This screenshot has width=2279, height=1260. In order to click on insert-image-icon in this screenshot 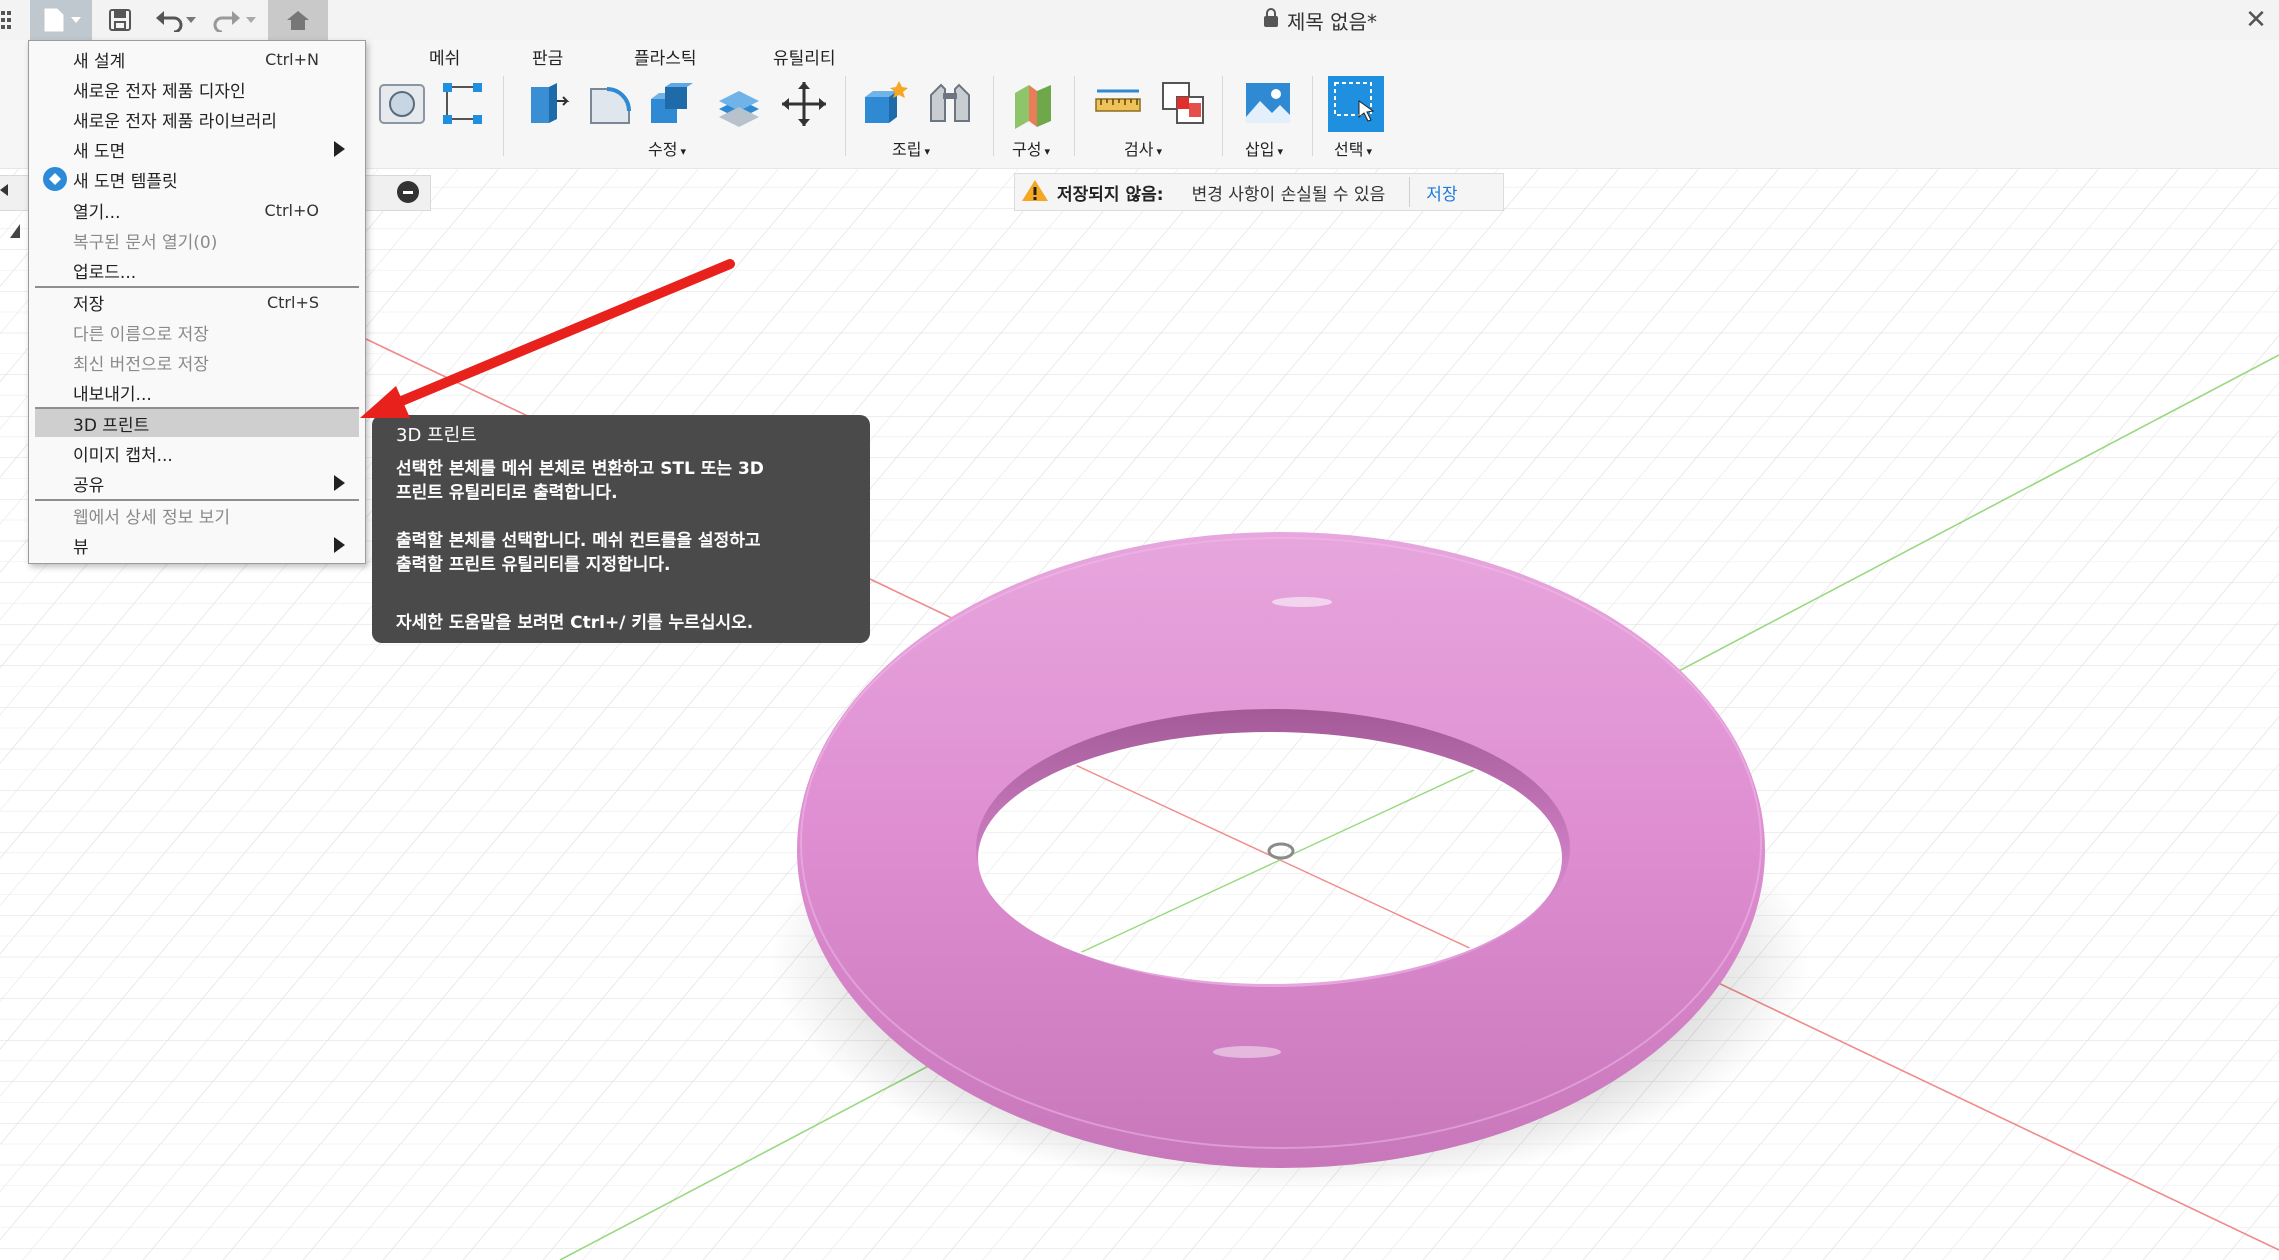, I will do `click(1268, 104)`.